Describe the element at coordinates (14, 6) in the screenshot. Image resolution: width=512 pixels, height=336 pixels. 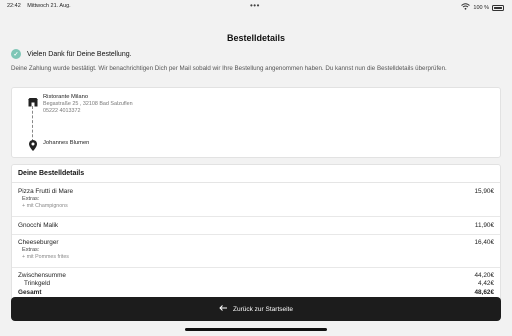
I see `status-time: 22:42` at that location.